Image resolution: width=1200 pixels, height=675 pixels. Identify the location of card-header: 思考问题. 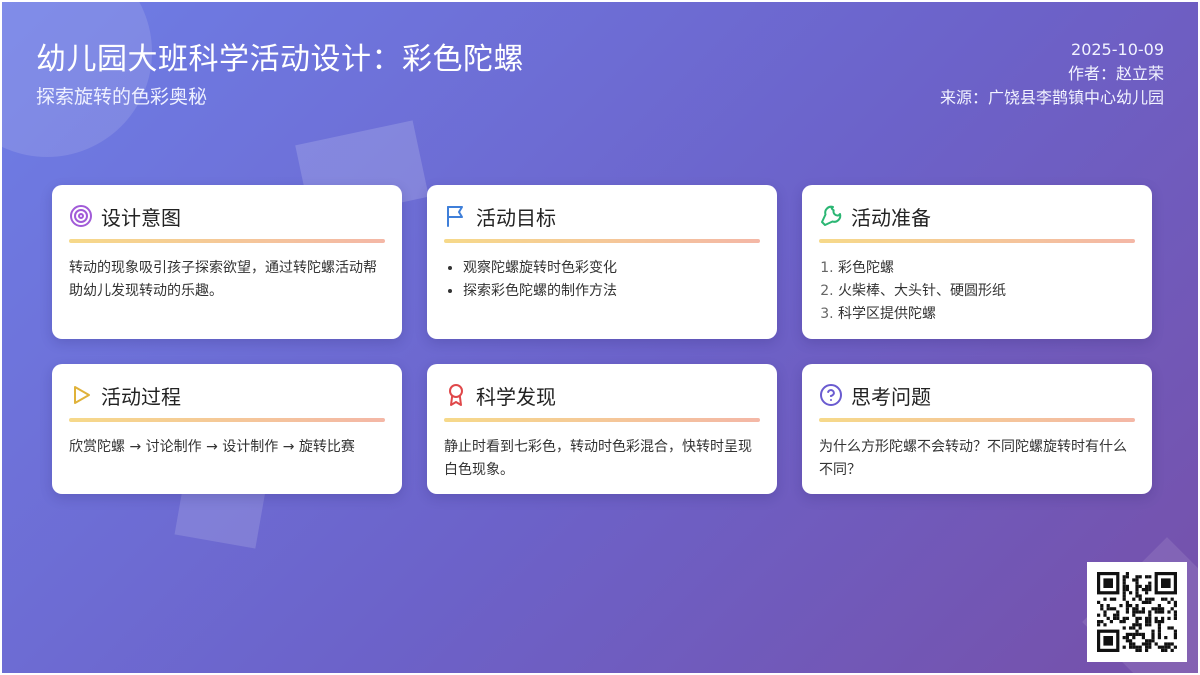
(977, 395).